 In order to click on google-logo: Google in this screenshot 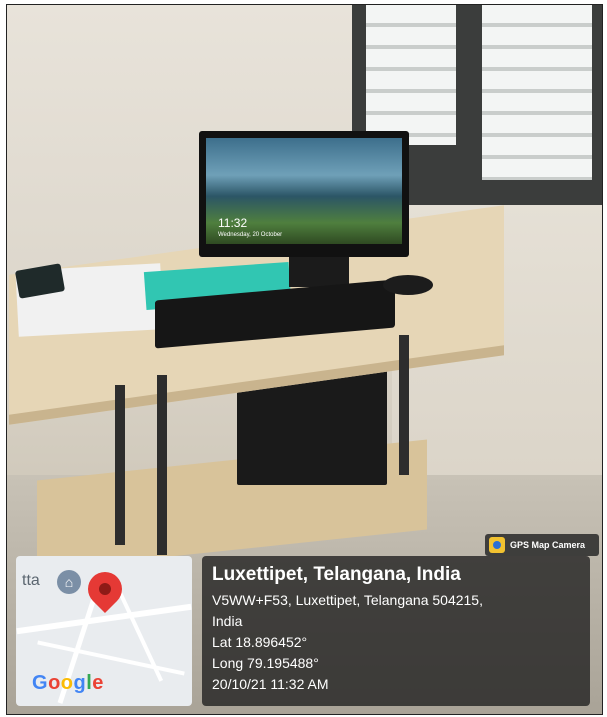, I will do `click(68, 683)`.